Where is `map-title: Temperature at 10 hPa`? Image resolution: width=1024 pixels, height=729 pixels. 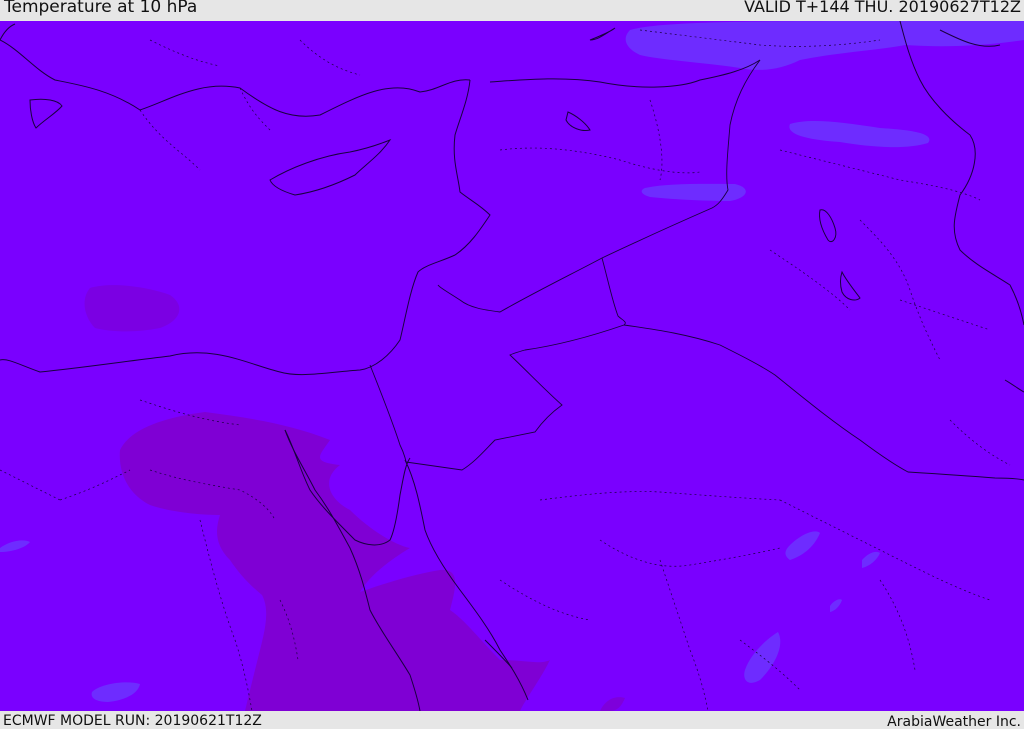 map-title: Temperature at 10 hPa is located at coordinates (101, 8).